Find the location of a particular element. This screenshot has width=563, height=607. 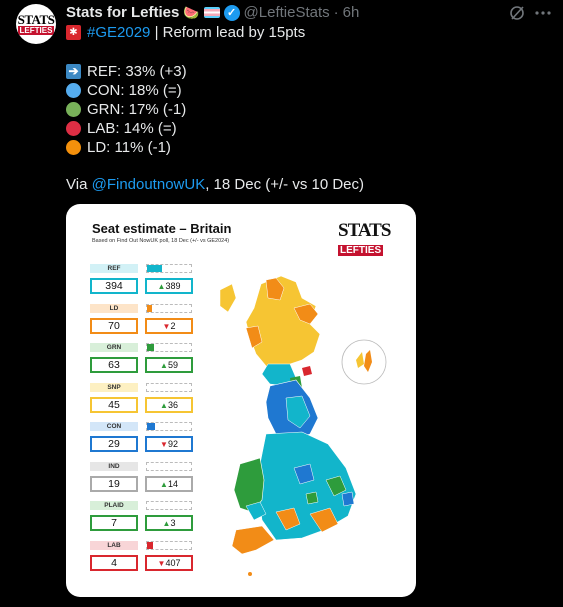

party-label: PLAID is located at coordinates (114, 505).